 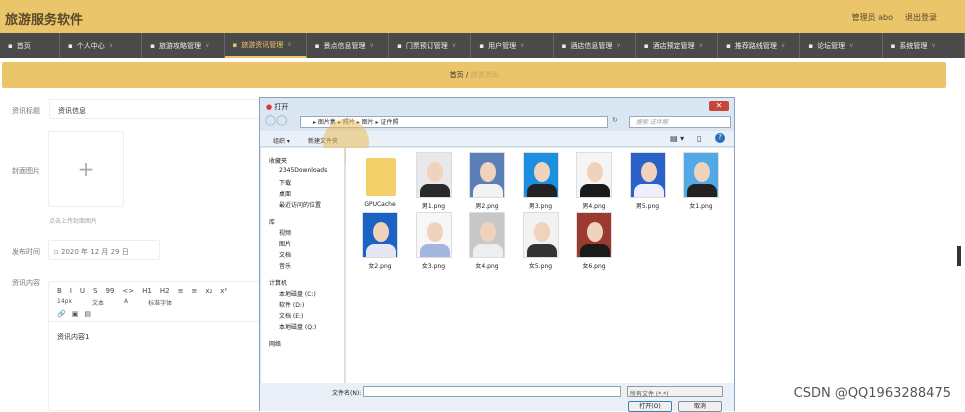 I want to click on file-item: 女4.png, so click(x=487, y=241).